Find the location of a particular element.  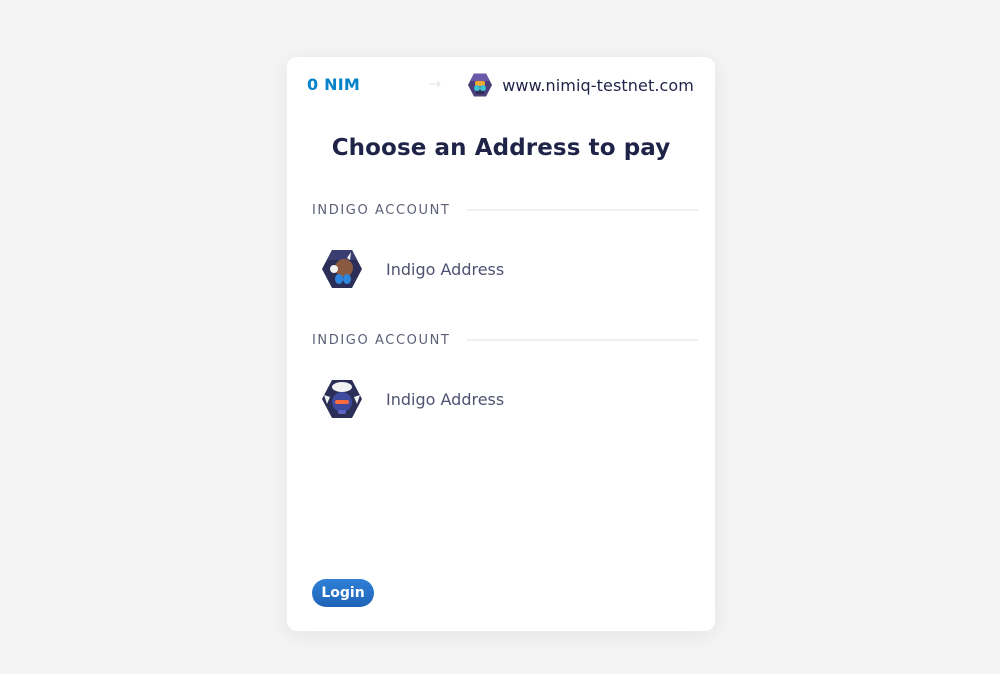

payment-header: 0 NIM → www.nimiq-testnet.com is located at coordinates (501, 85).